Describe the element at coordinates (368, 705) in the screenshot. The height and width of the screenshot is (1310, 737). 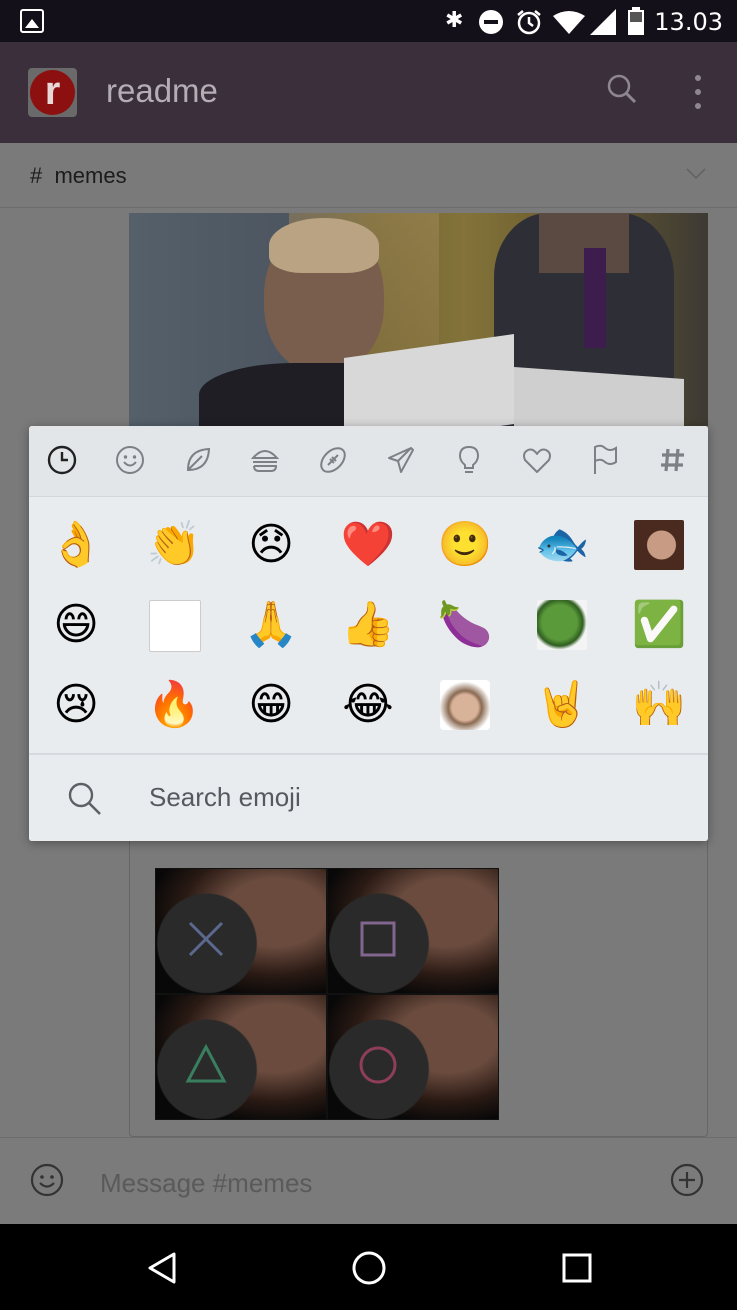
I see `tears-of-joy-emoji: 😂` at that location.